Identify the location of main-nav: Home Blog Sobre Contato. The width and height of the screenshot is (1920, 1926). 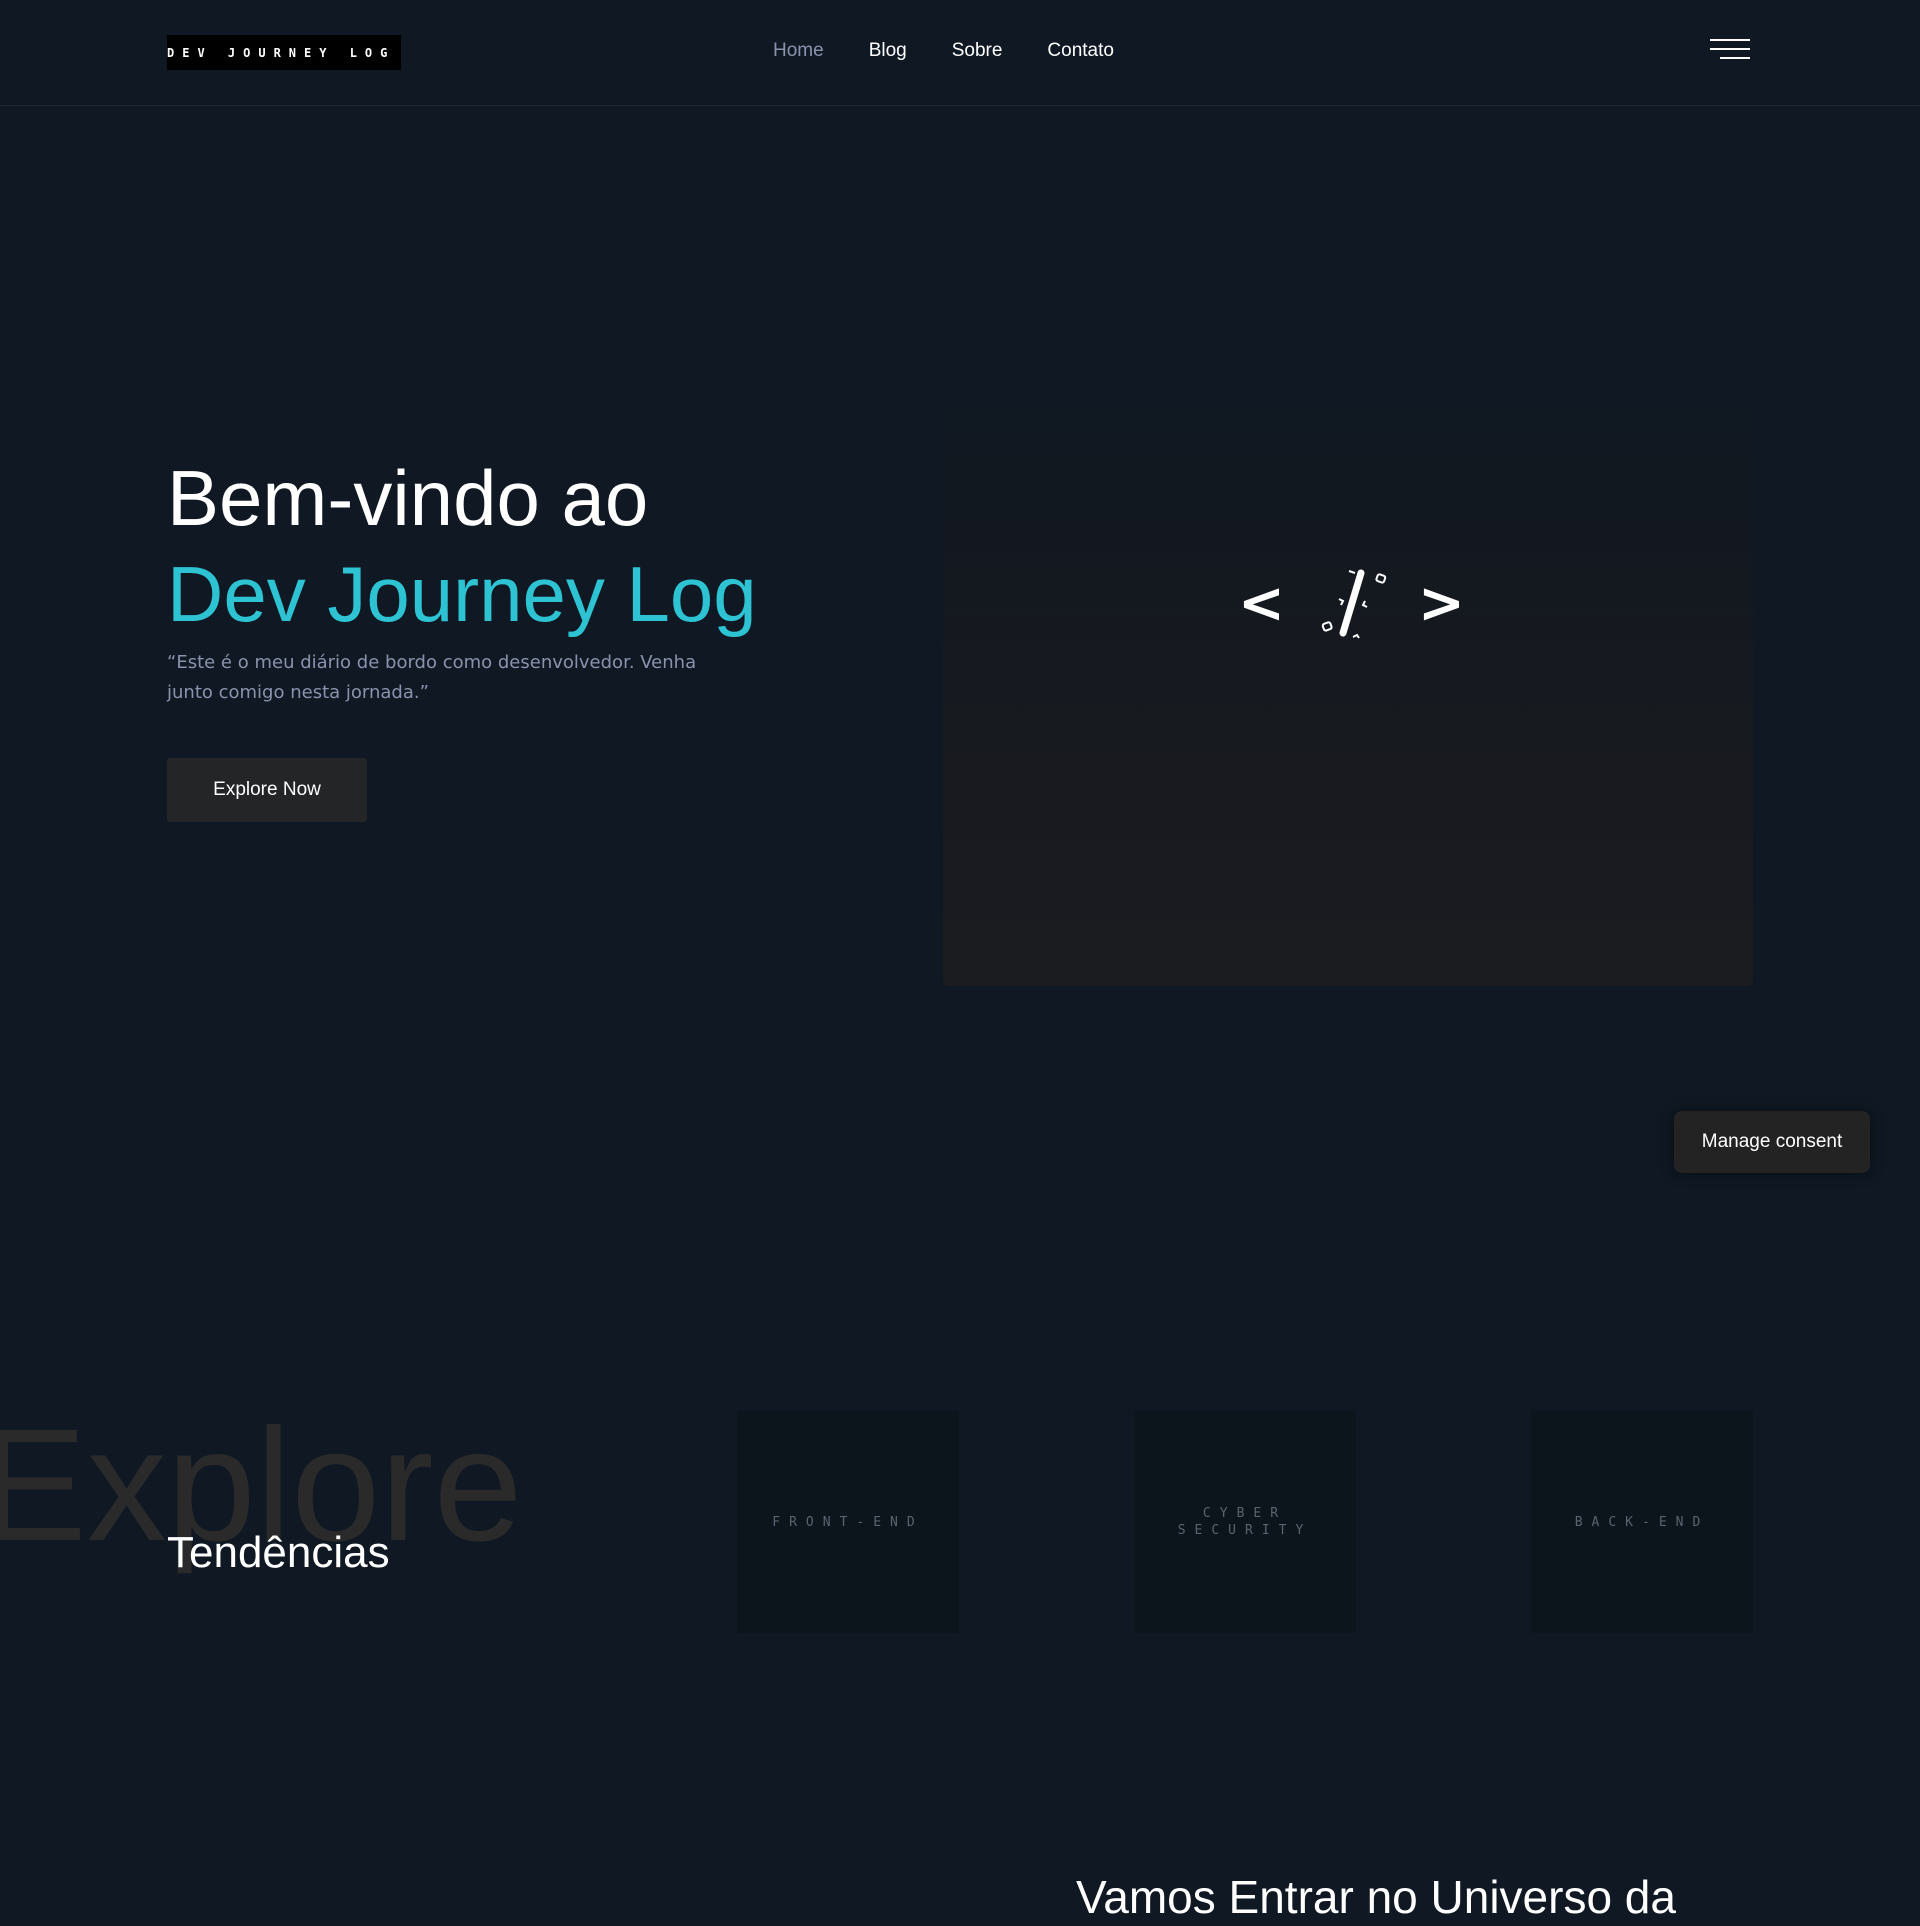
(943, 51).